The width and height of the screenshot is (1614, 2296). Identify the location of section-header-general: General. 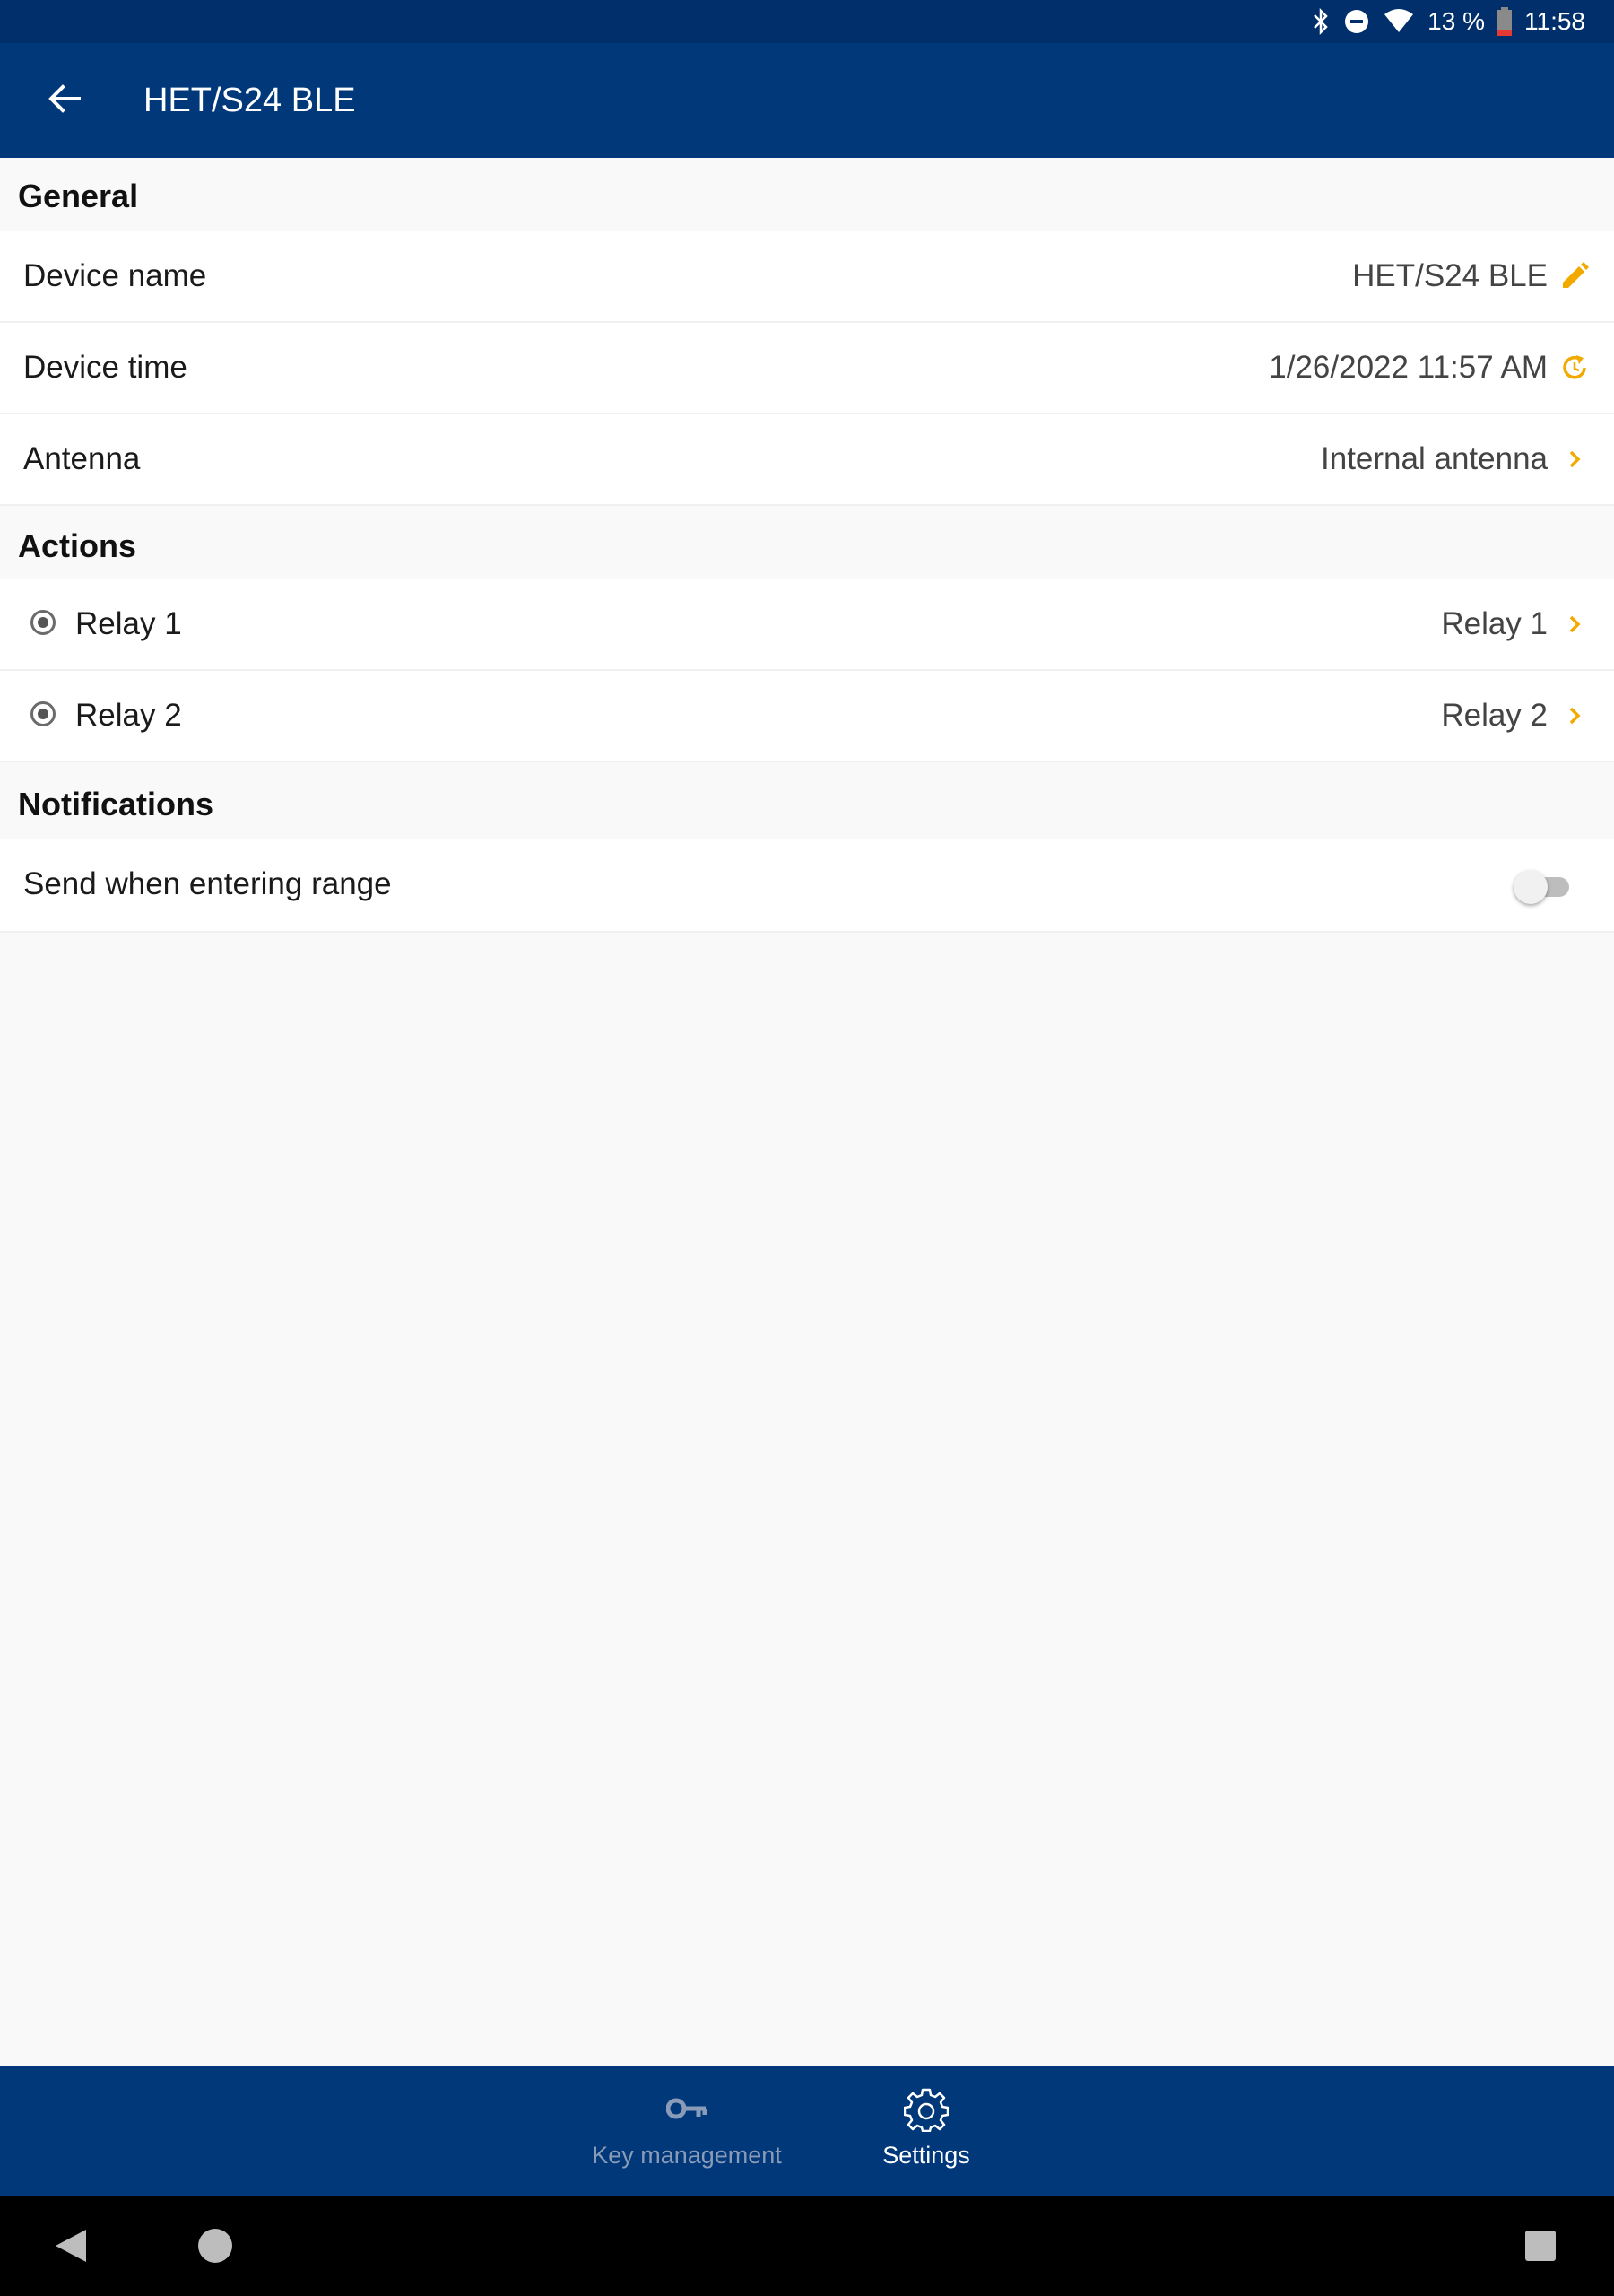
(78, 196).